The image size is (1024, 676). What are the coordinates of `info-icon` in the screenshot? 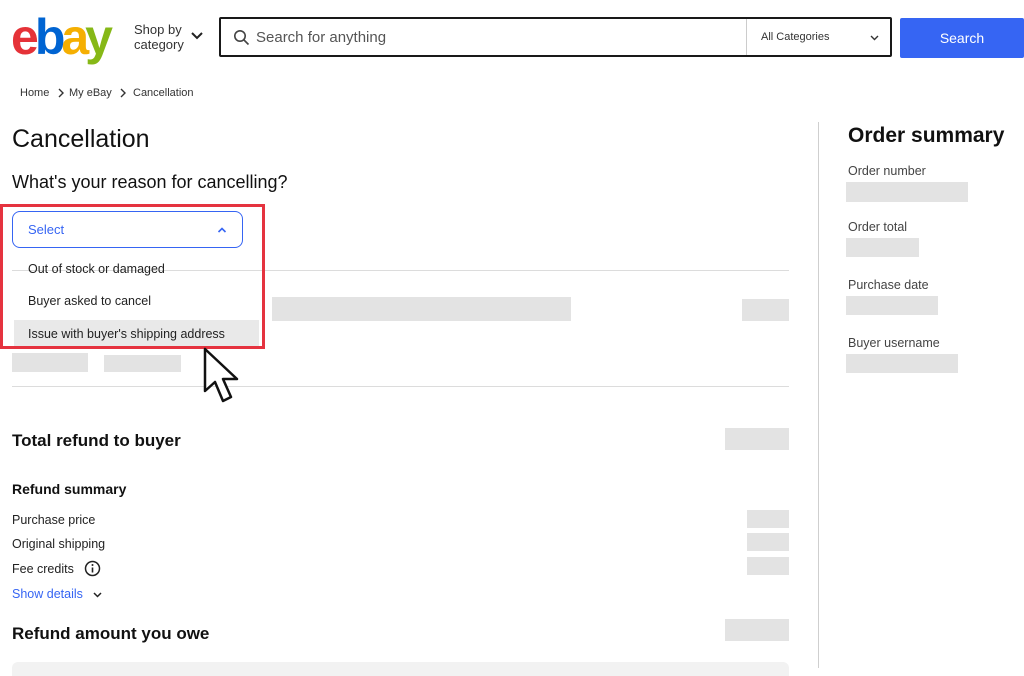 It's located at (92, 568).